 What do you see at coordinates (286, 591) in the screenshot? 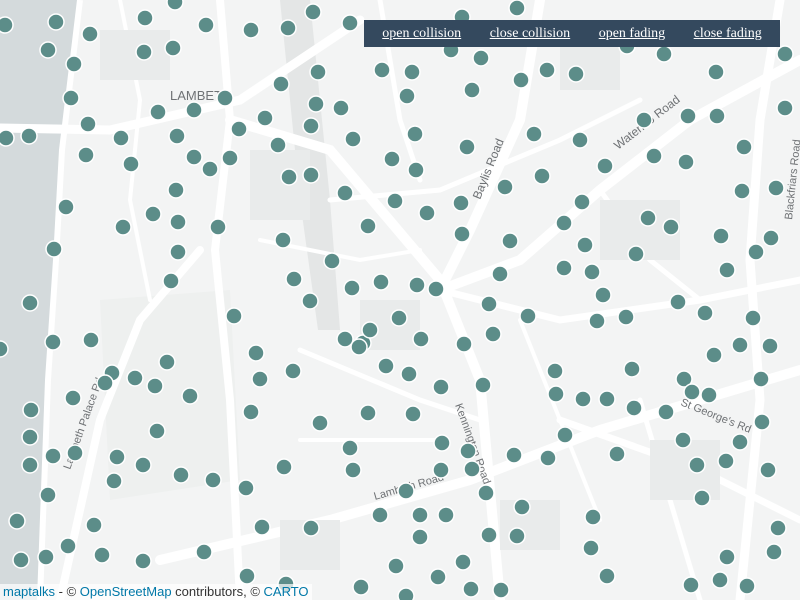
I see `carto-link: CARTO` at bounding box center [286, 591].